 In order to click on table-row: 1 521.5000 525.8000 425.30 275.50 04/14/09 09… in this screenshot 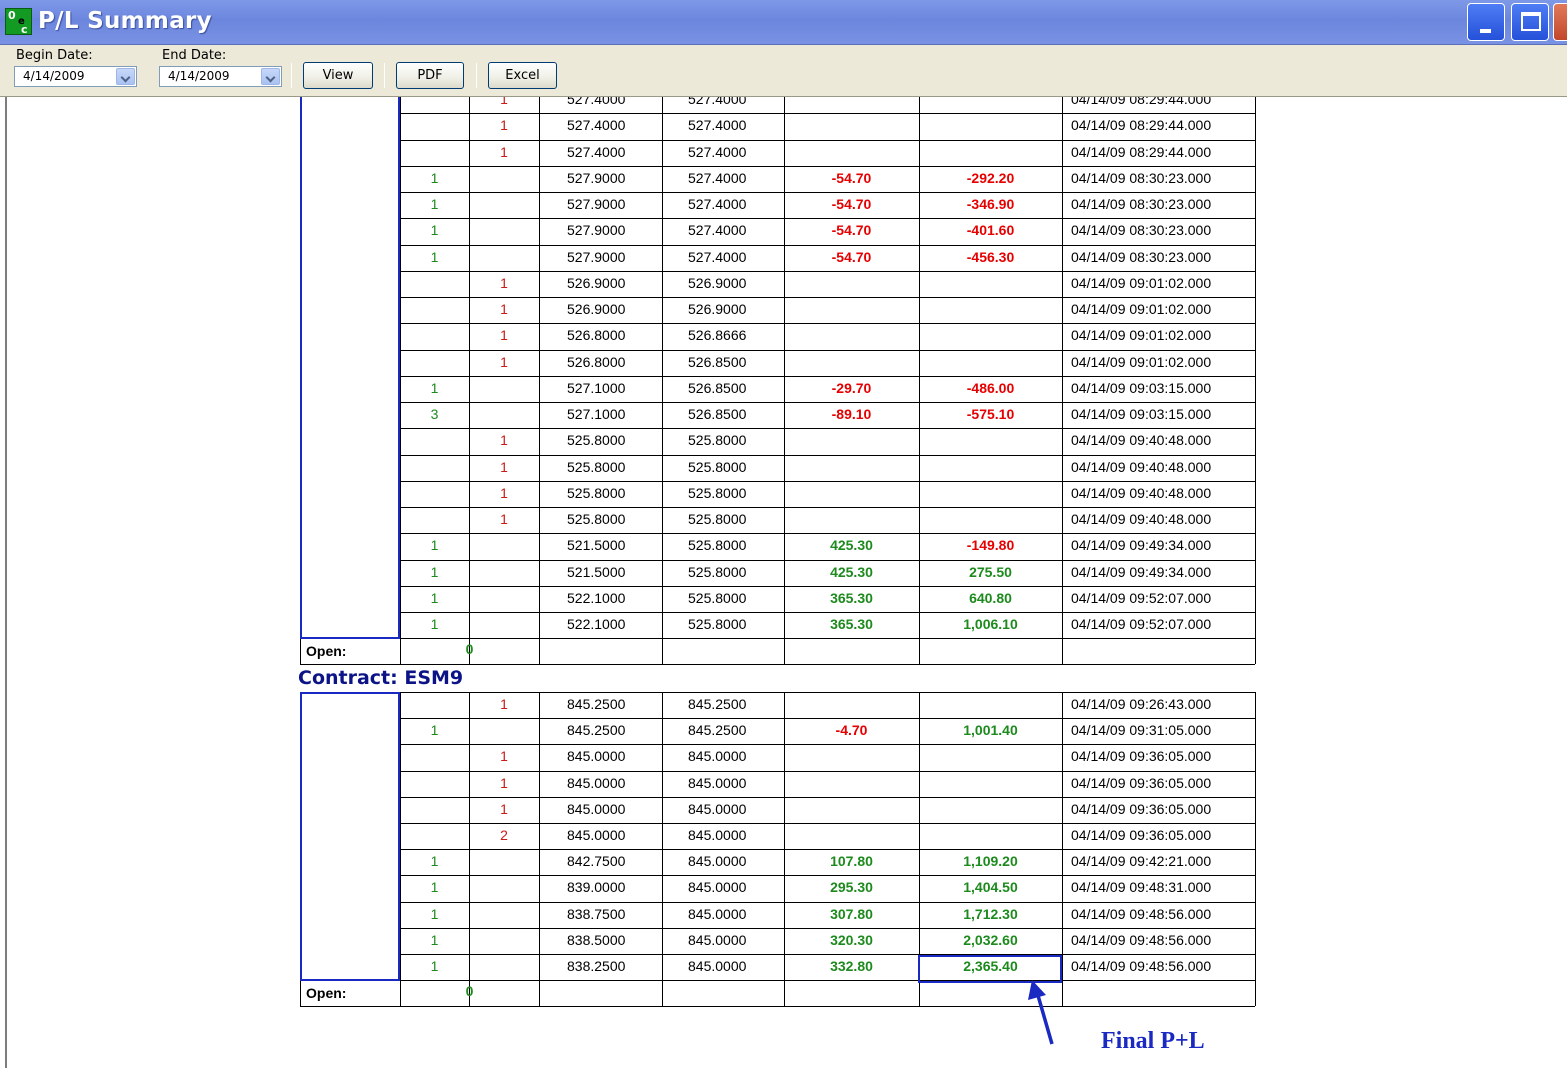, I will do `click(827, 573)`.